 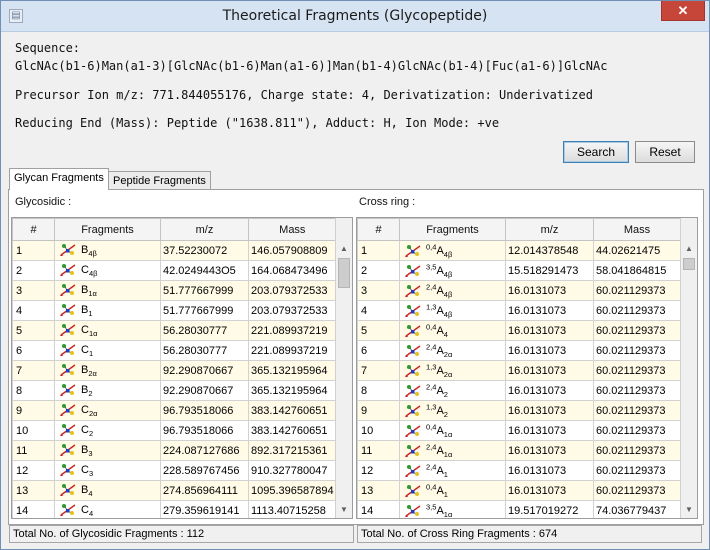 What do you see at coordinates (174, 310) in the screenshot?
I see `table-row: 4 B1 51.777667999 203.079372533` at bounding box center [174, 310].